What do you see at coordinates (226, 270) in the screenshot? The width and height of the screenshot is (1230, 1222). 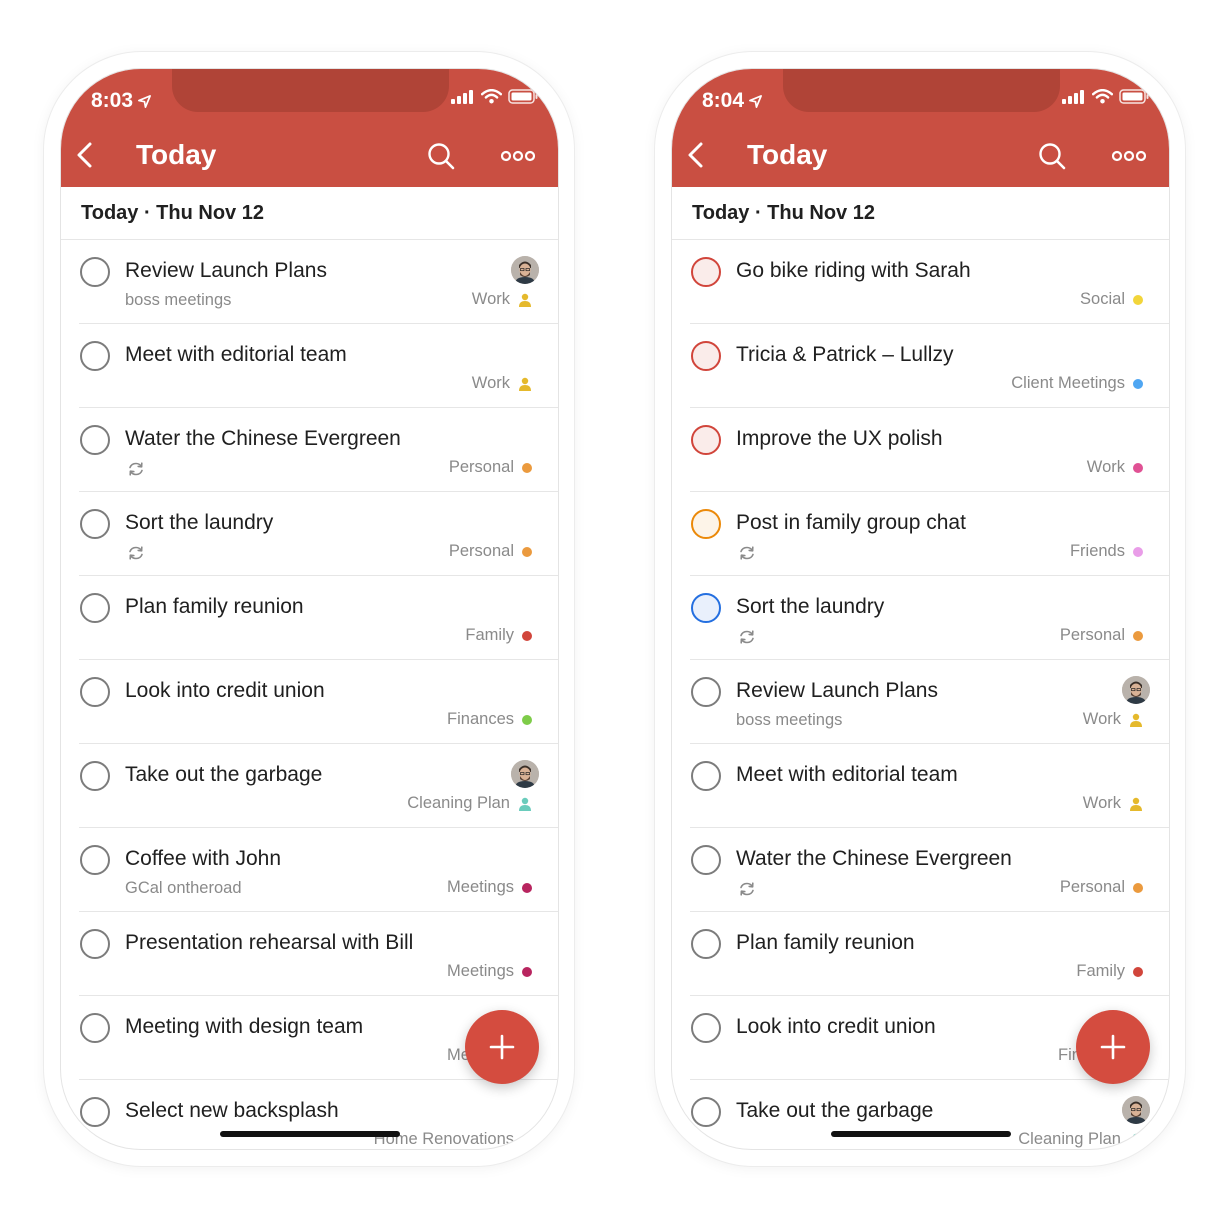 I see `task-title: Review Launch Plans` at bounding box center [226, 270].